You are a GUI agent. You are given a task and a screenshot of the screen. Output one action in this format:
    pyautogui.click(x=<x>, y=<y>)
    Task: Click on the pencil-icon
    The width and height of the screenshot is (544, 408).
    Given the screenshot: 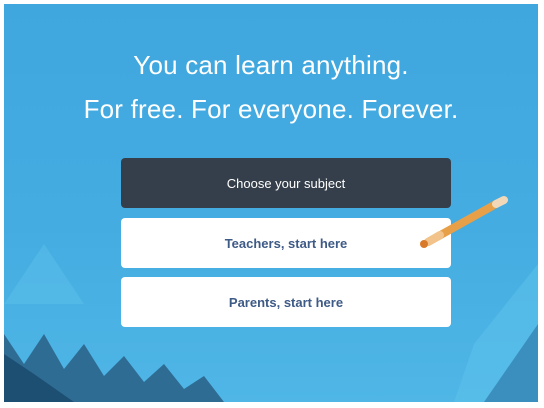 What is the action you would take?
    pyautogui.click(x=464, y=222)
    